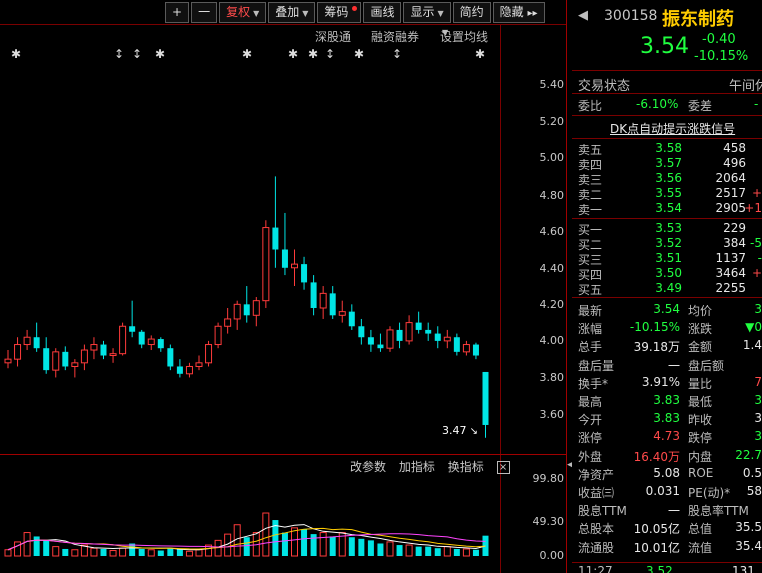 The image size is (762, 573). What do you see at coordinates (471, 12) in the screenshot?
I see `brief-button: 简约` at bounding box center [471, 12].